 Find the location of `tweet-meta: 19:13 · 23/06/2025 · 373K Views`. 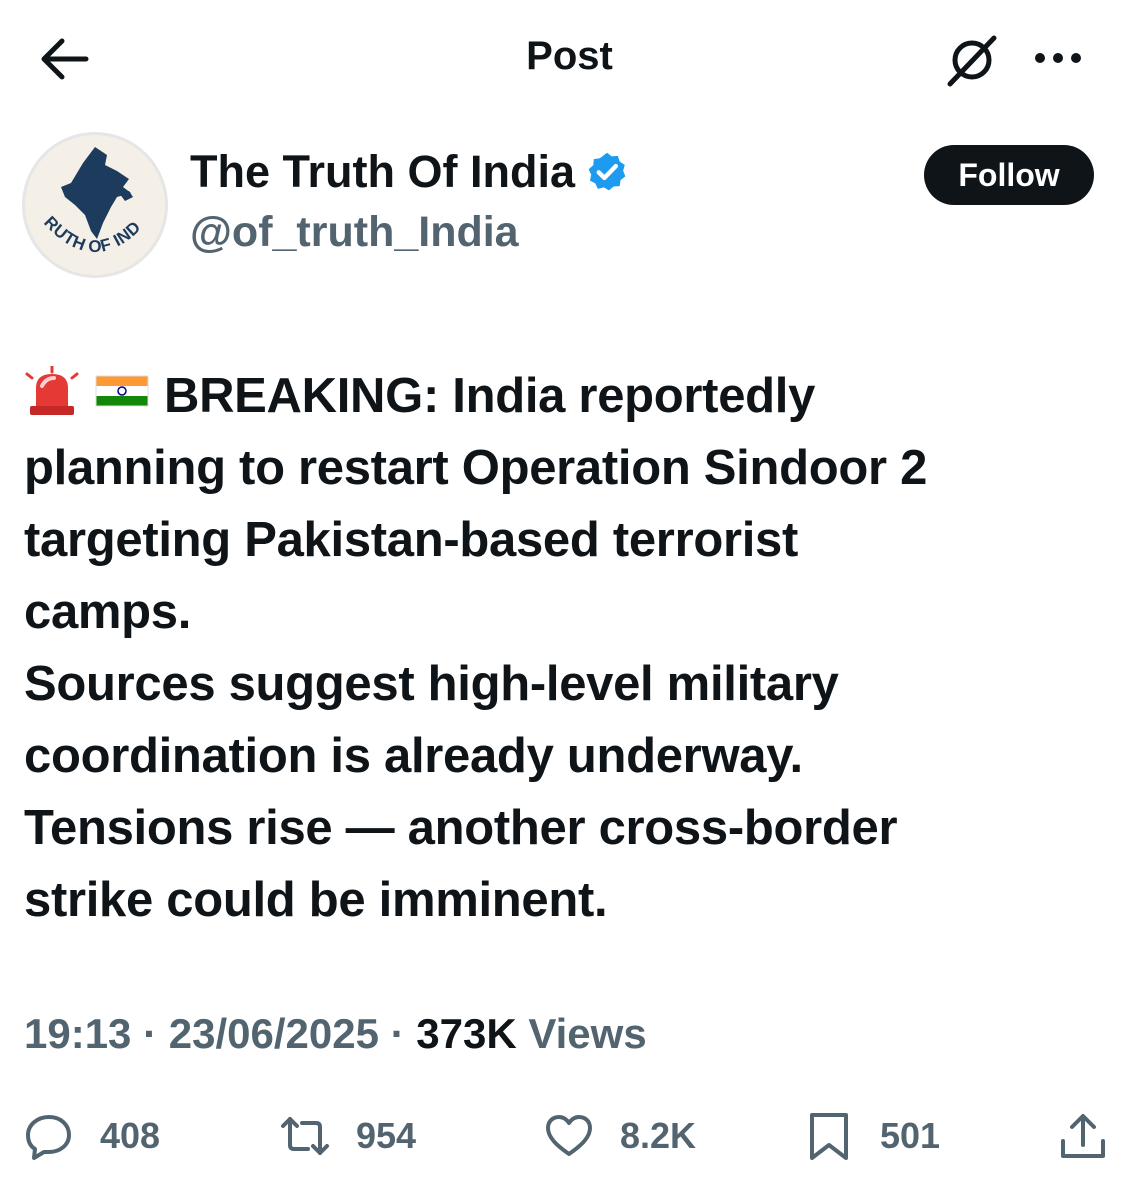

tweet-meta: 19:13 · 23/06/2025 · 373K Views is located at coordinates (335, 1034).